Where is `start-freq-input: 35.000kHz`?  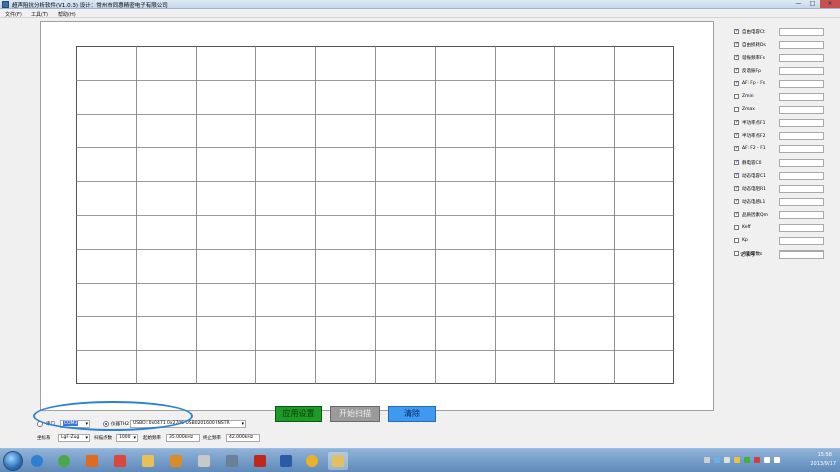 start-freq-input: 35.000kHz is located at coordinates (183, 438).